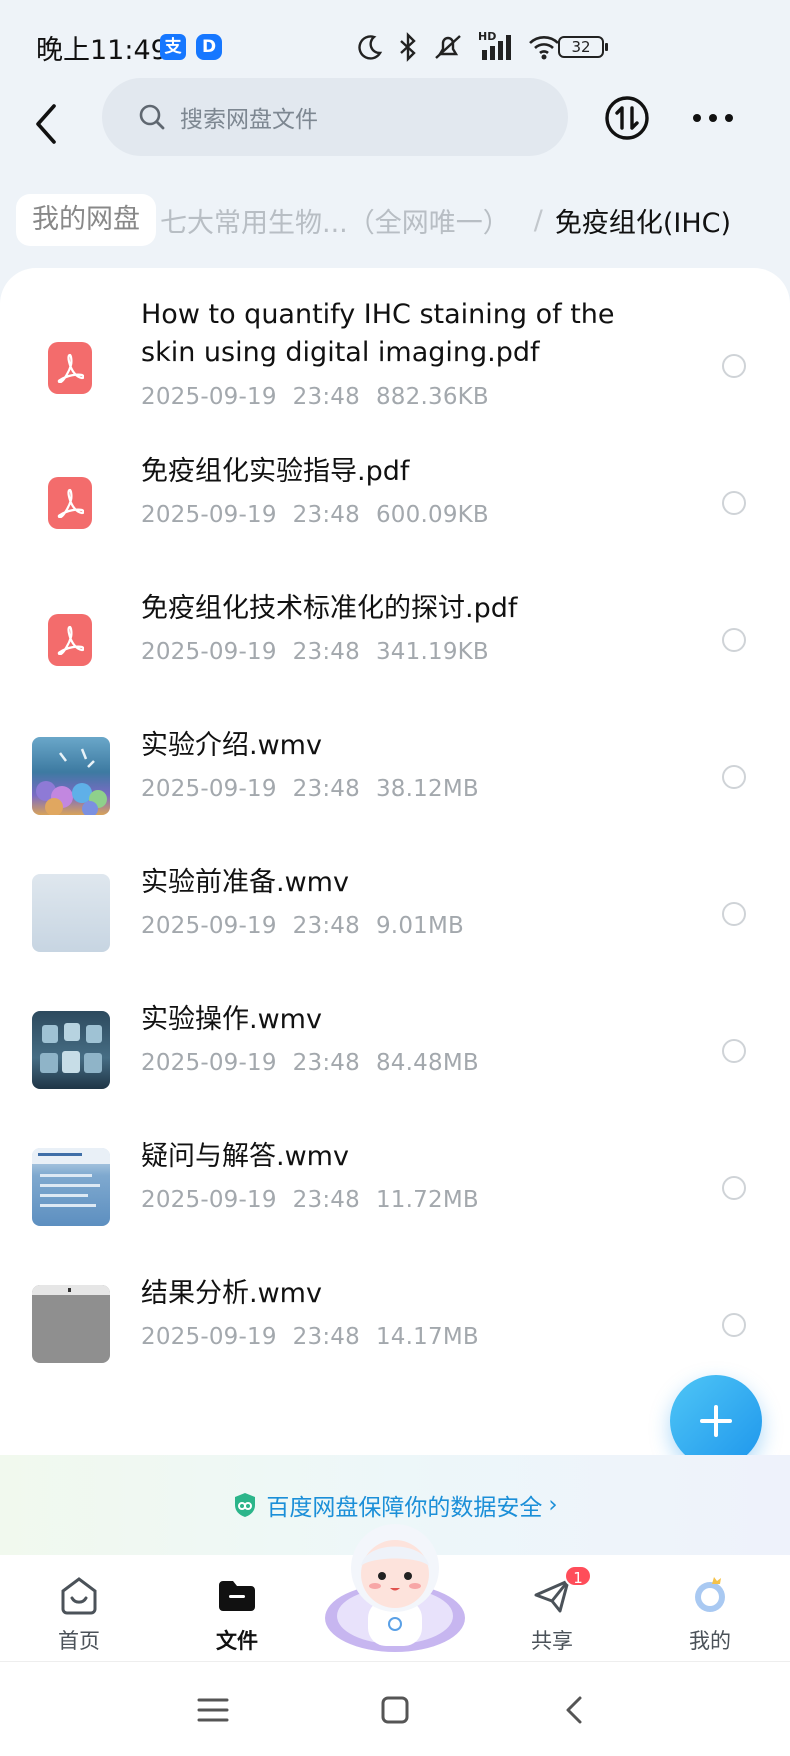 The height and width of the screenshot is (1756, 790). What do you see at coordinates (79, 1596) in the screenshot?
I see `home-icon` at bounding box center [79, 1596].